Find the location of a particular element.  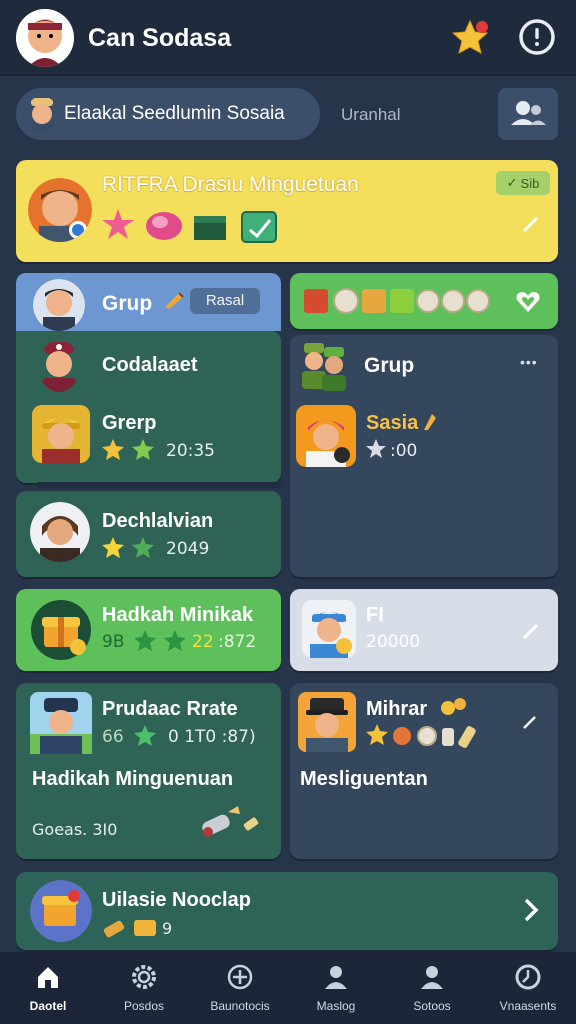

nav-tab-home: Daotel is located at coordinates (48, 988).